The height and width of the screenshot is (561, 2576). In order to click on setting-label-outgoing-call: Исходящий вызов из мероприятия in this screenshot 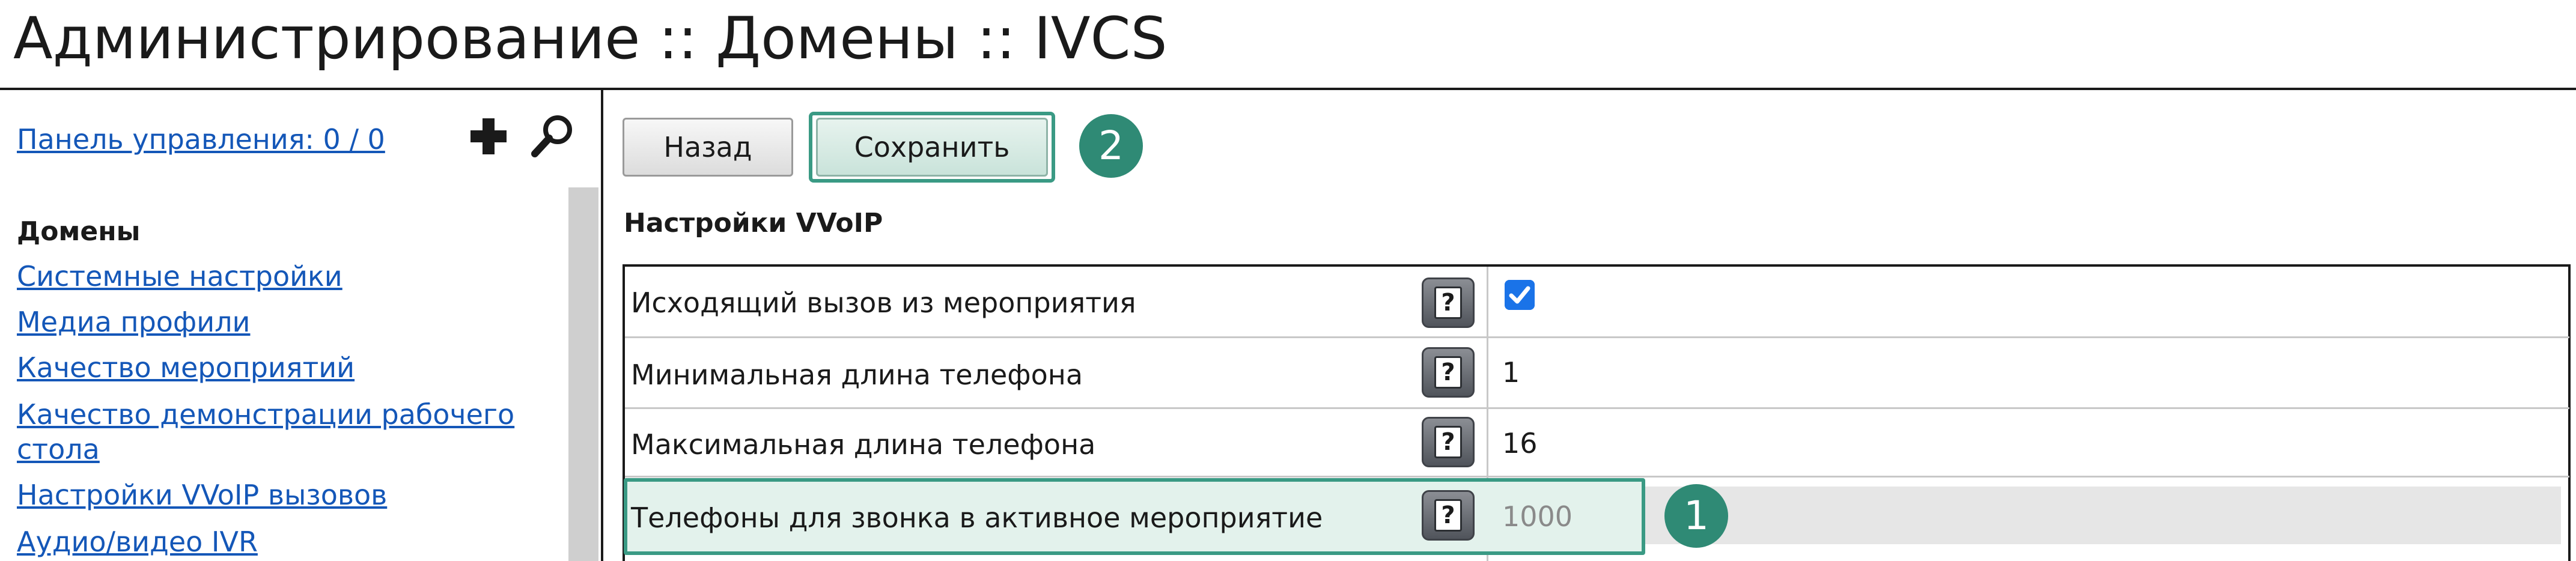, I will do `click(883, 303)`.